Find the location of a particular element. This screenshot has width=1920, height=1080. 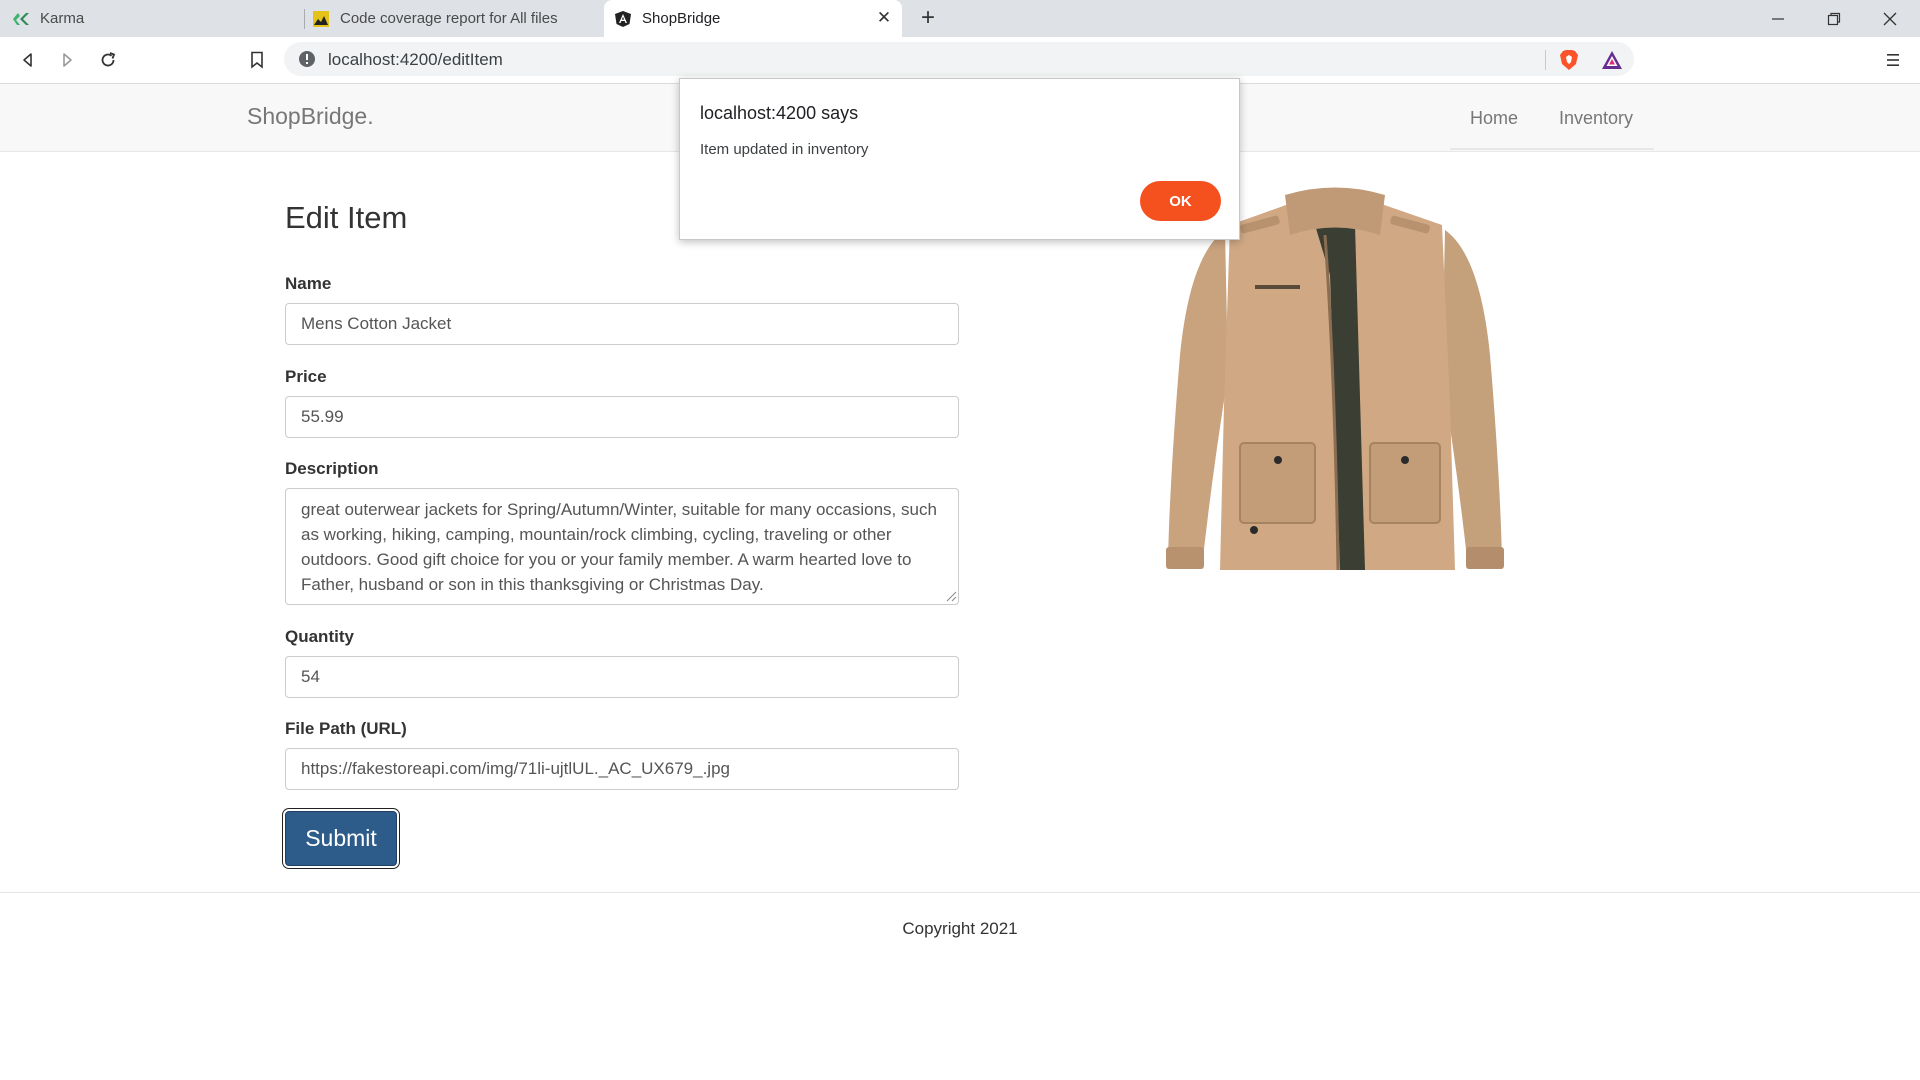

bookmark-icon is located at coordinates (257, 60).